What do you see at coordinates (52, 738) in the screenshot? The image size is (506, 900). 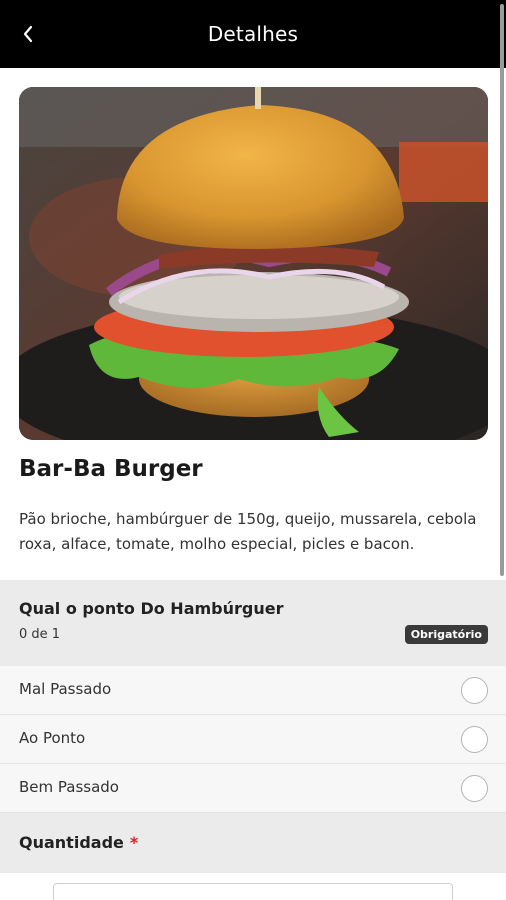 I see `option-label: Ao Ponto` at bounding box center [52, 738].